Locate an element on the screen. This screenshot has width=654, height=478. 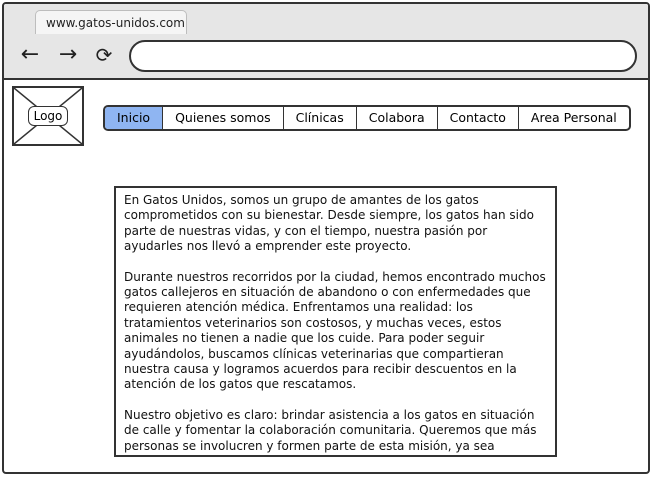
logo-label: Logo is located at coordinates (48, 116).